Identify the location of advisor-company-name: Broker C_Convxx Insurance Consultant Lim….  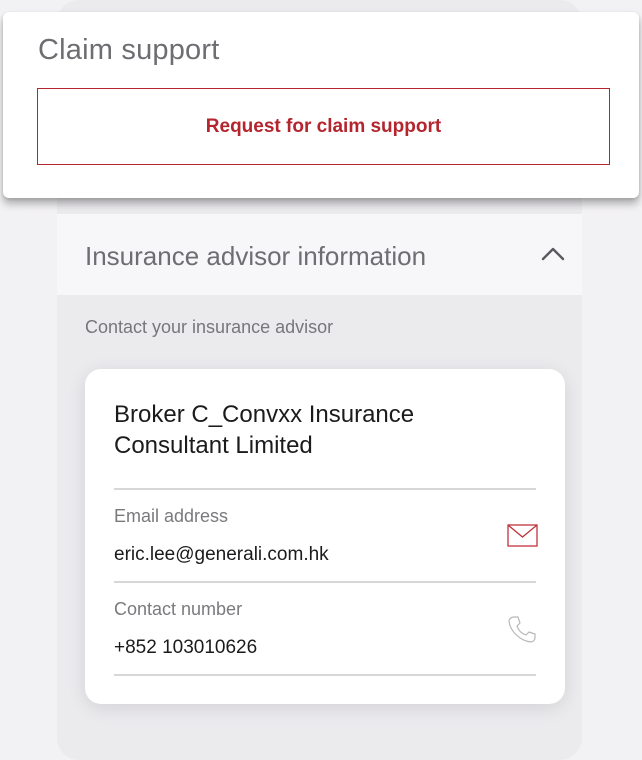
(264, 430).